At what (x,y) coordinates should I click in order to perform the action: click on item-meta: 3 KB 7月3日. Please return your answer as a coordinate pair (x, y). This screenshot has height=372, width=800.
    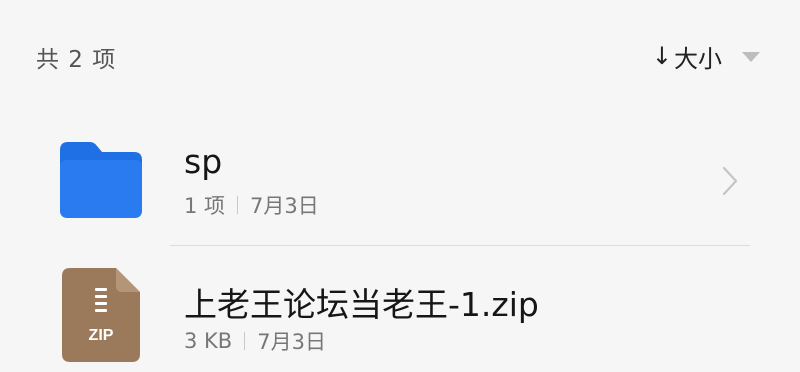
    Looking at the image, I should click on (255, 341).